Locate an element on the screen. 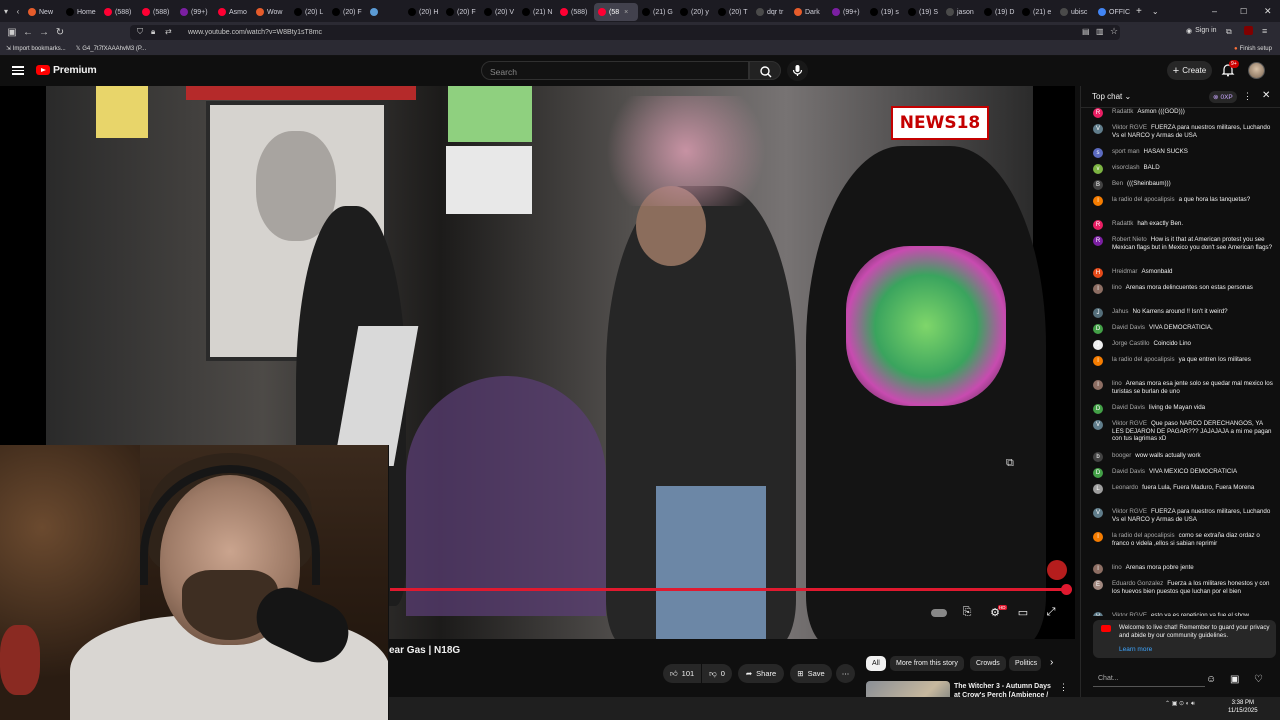 The height and width of the screenshot is (720, 1280). shield-icon: ⛉ is located at coordinates (140, 32).